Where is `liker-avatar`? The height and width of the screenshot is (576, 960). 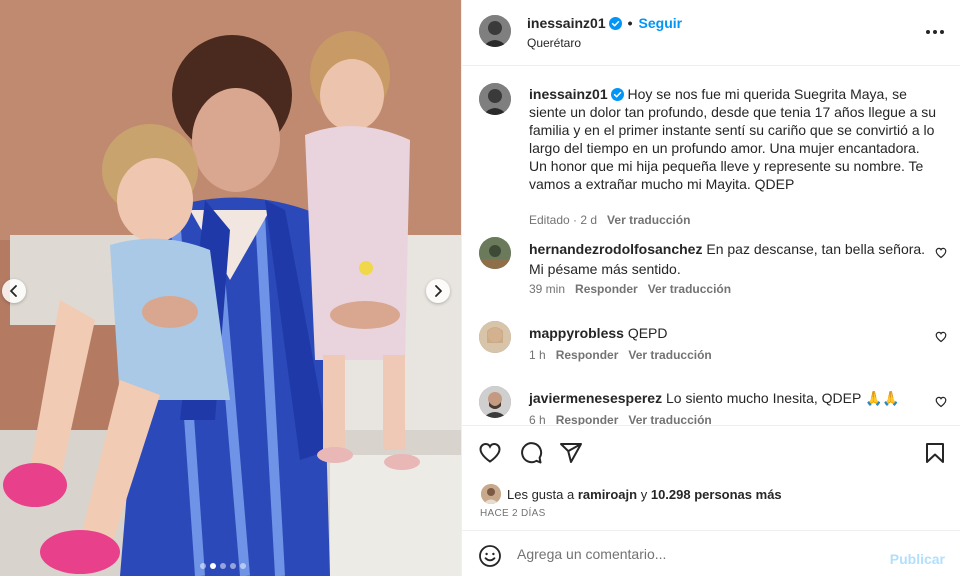 liker-avatar is located at coordinates (491, 494).